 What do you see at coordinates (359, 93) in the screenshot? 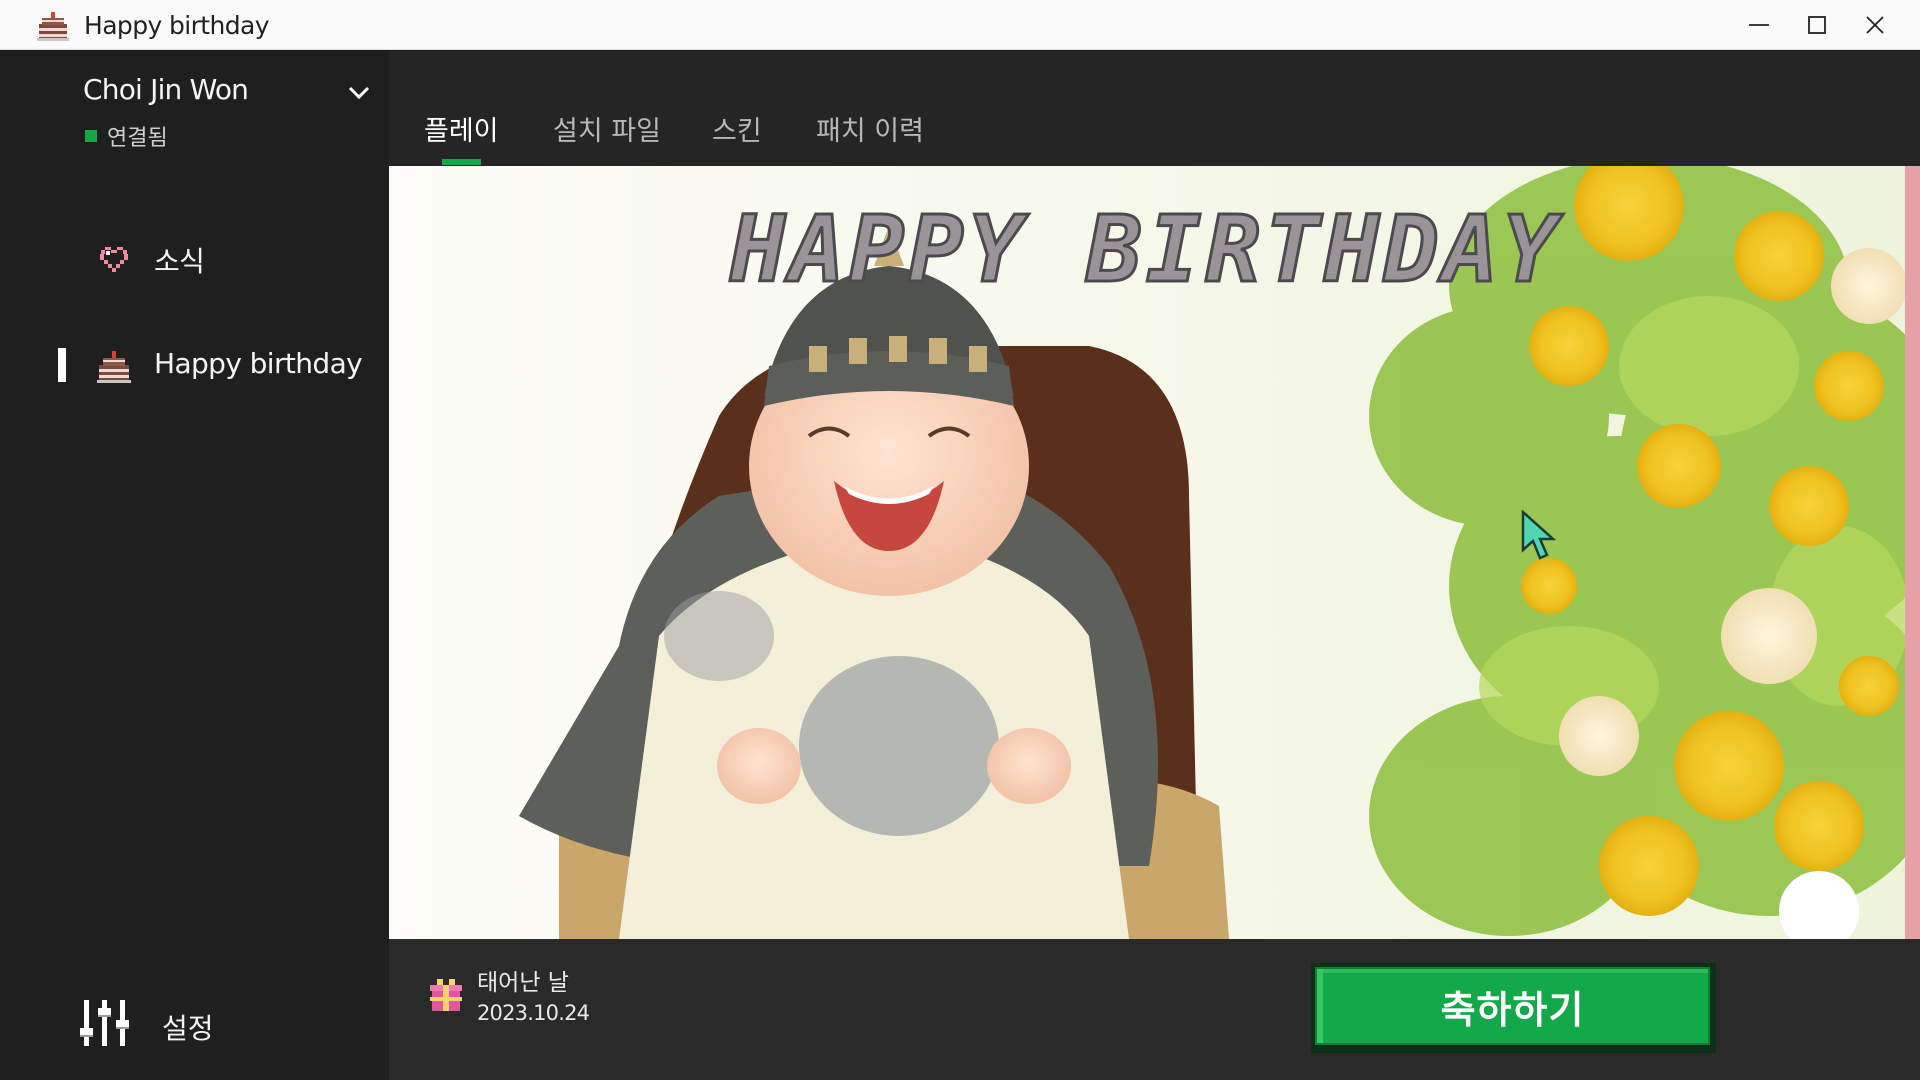
I see `chevron-down-icon` at bounding box center [359, 93].